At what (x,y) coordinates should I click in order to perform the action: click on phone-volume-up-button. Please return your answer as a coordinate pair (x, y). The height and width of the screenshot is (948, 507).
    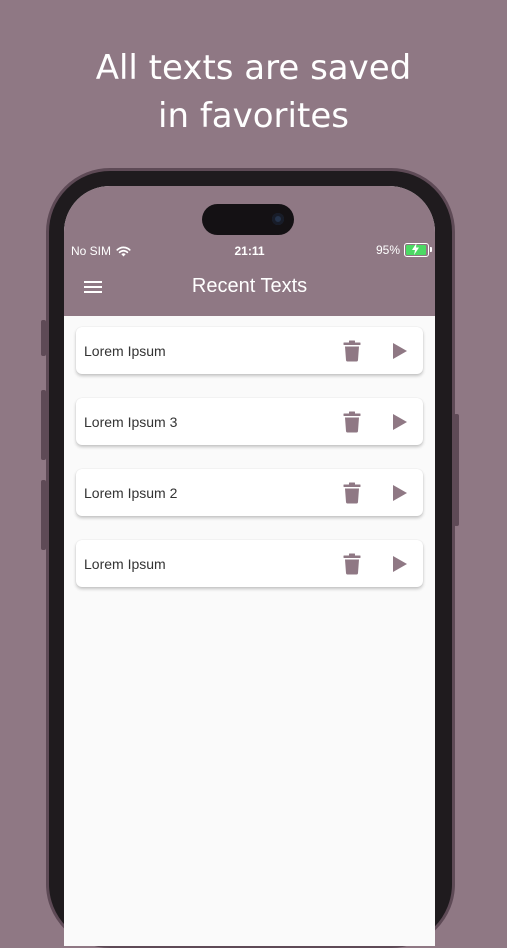
    Looking at the image, I should click on (43, 425).